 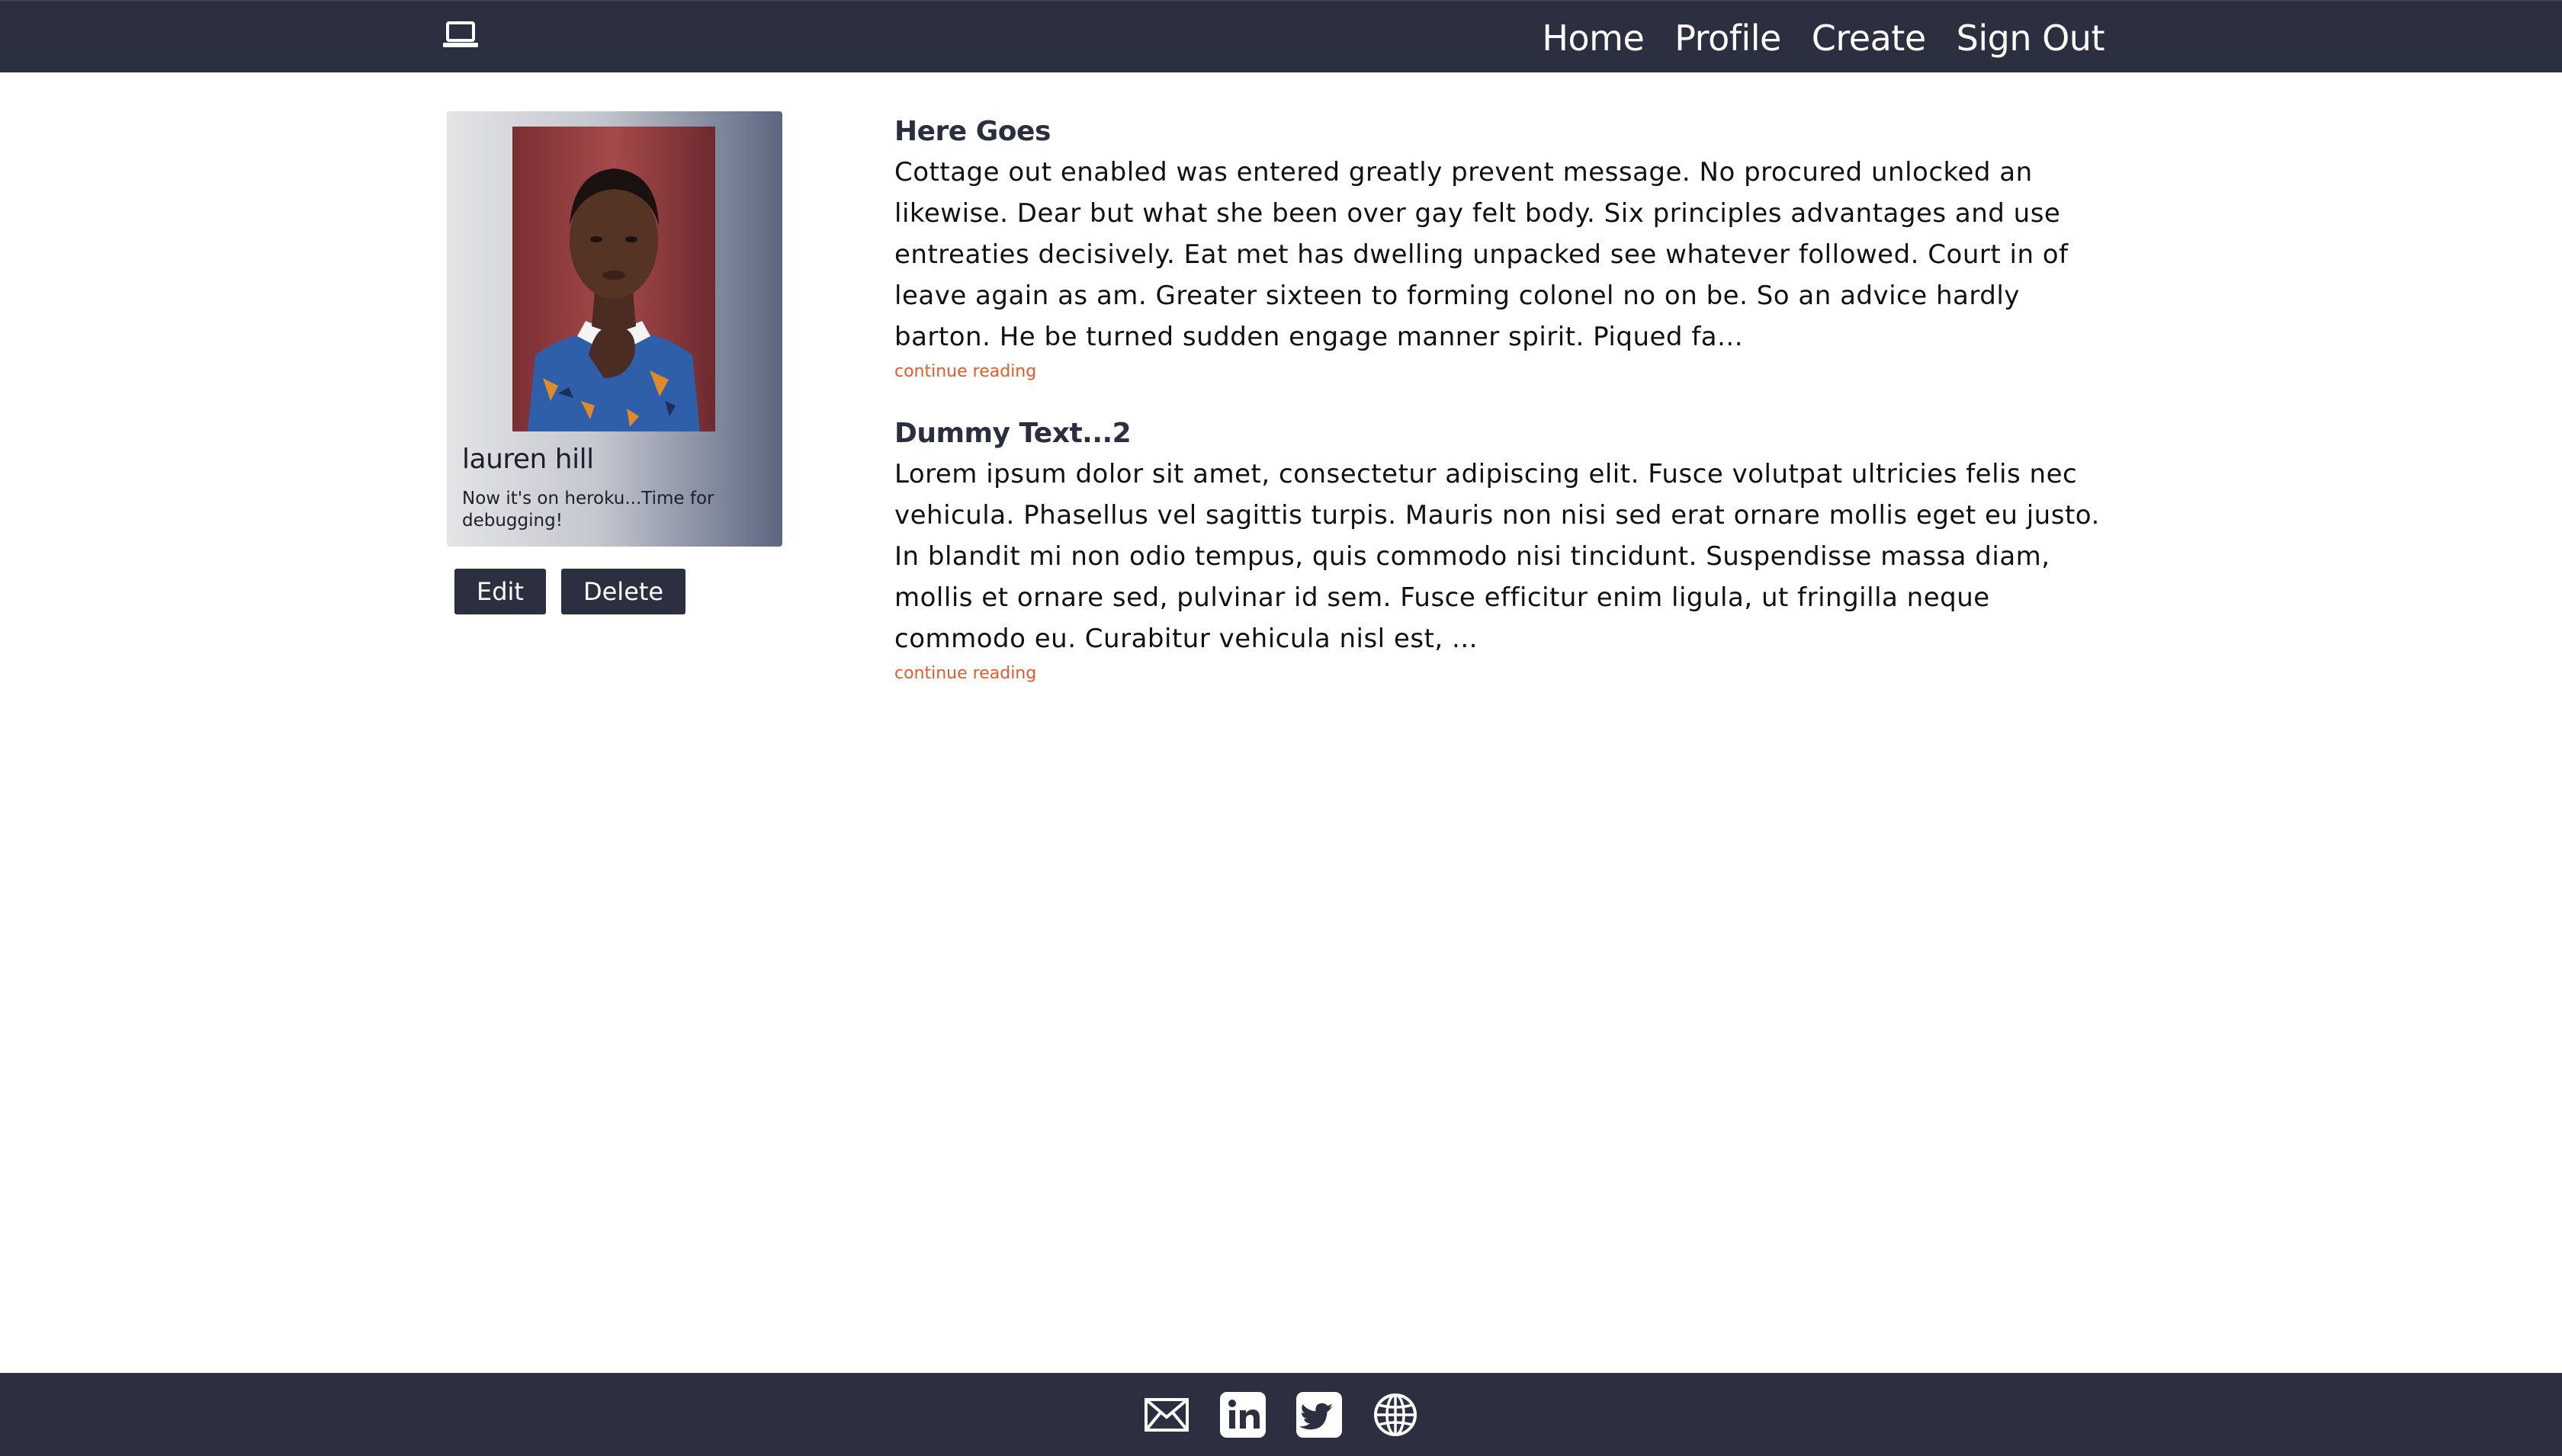 I want to click on laptop-icon, so click(x=460, y=35).